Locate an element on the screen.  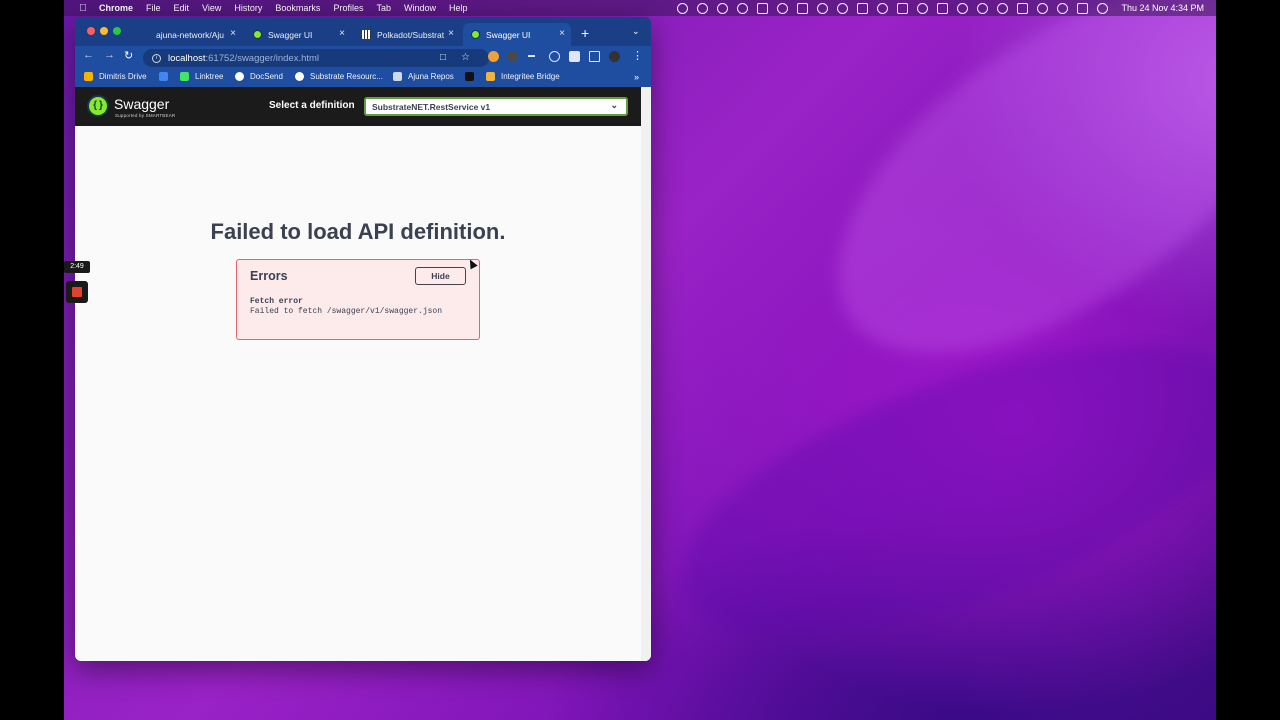
definition-select: SubstrateNET.RestService v1 ⌄ is located at coordinates (496, 106).